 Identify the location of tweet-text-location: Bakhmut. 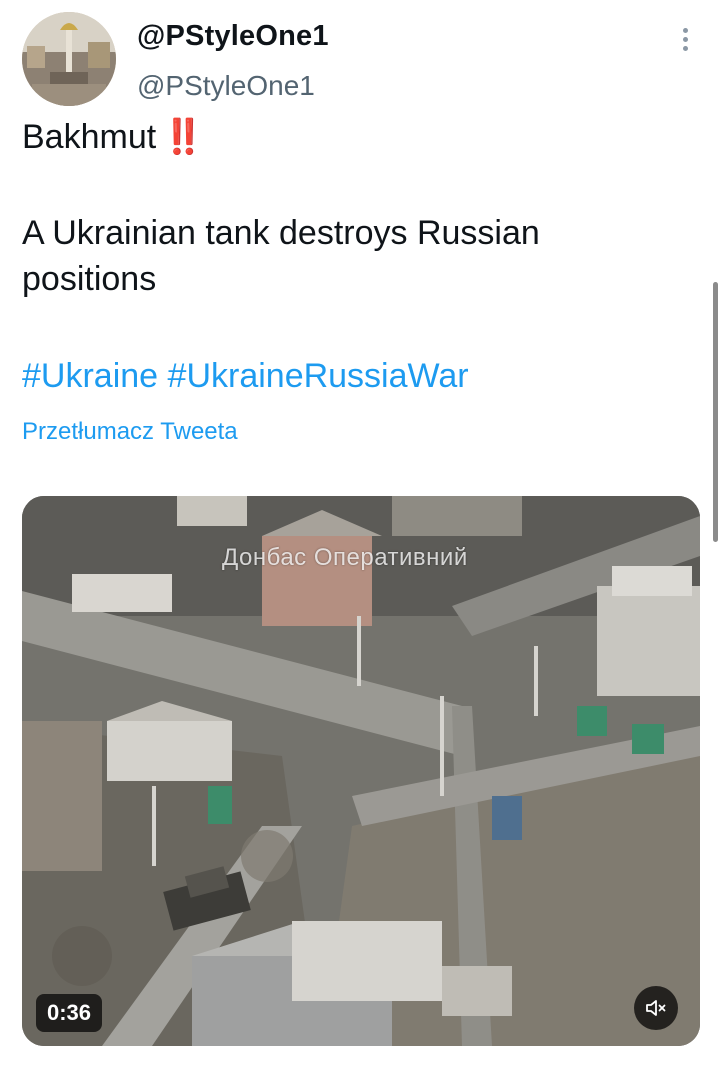
(89, 137).